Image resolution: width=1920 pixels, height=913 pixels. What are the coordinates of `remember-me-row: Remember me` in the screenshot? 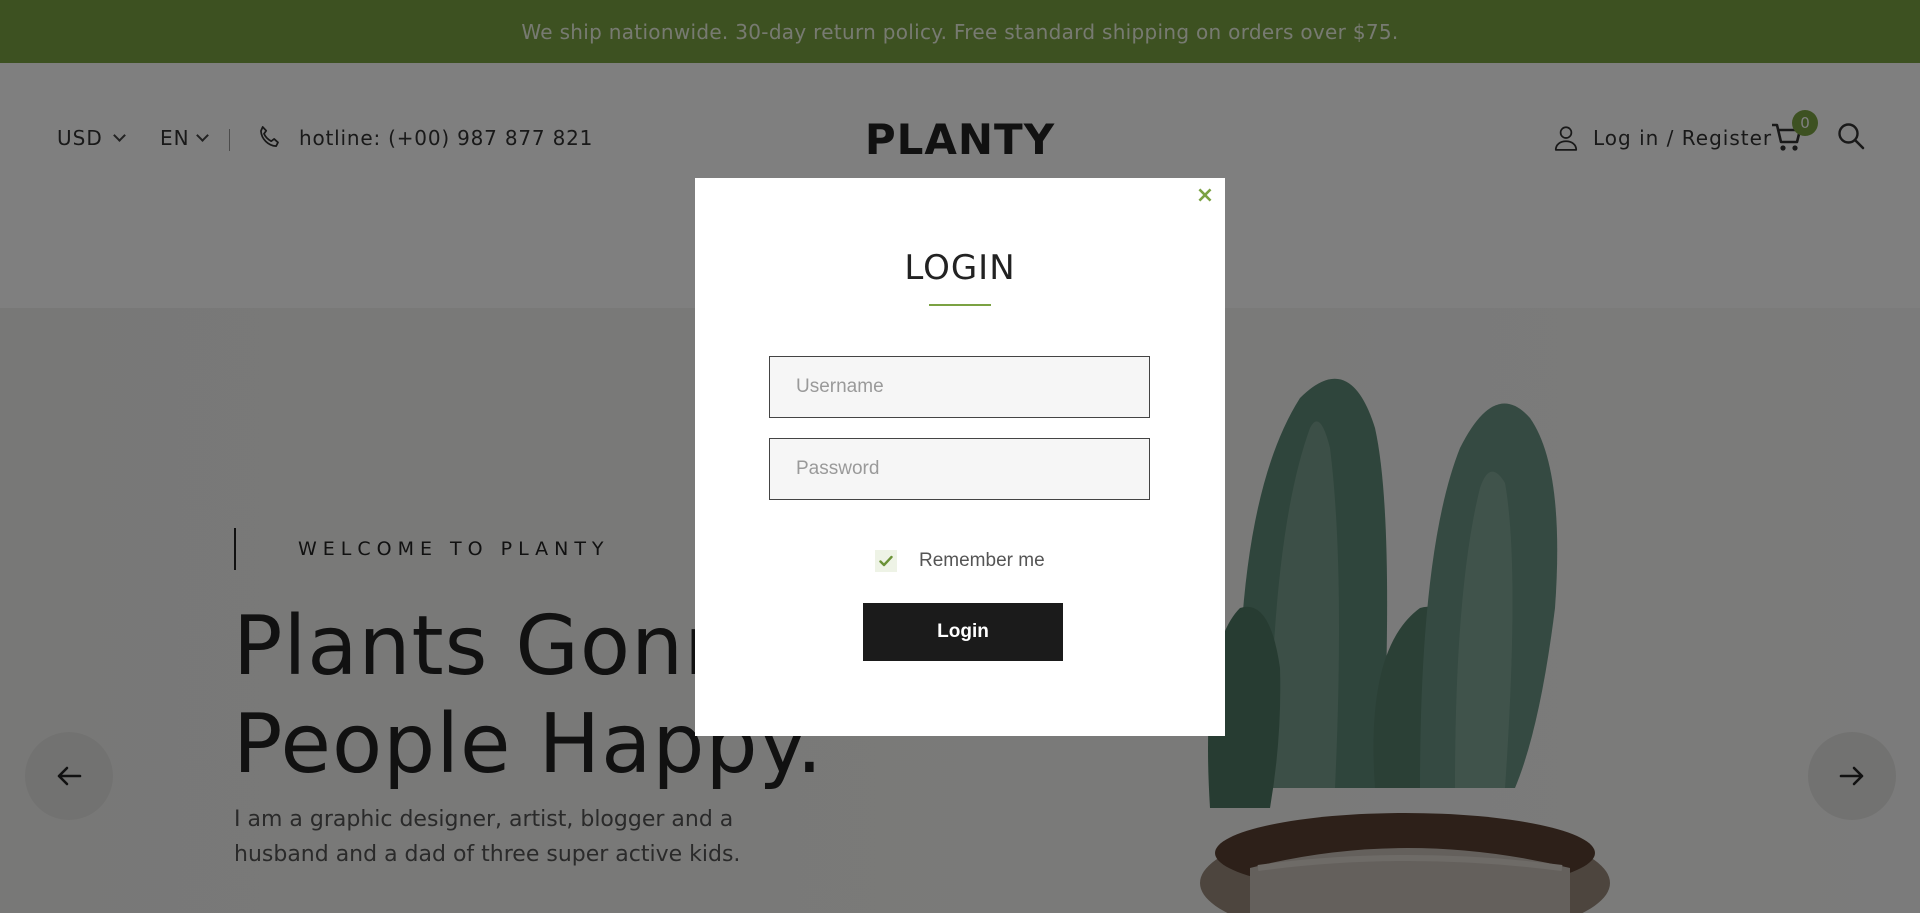 It's located at (960, 561).